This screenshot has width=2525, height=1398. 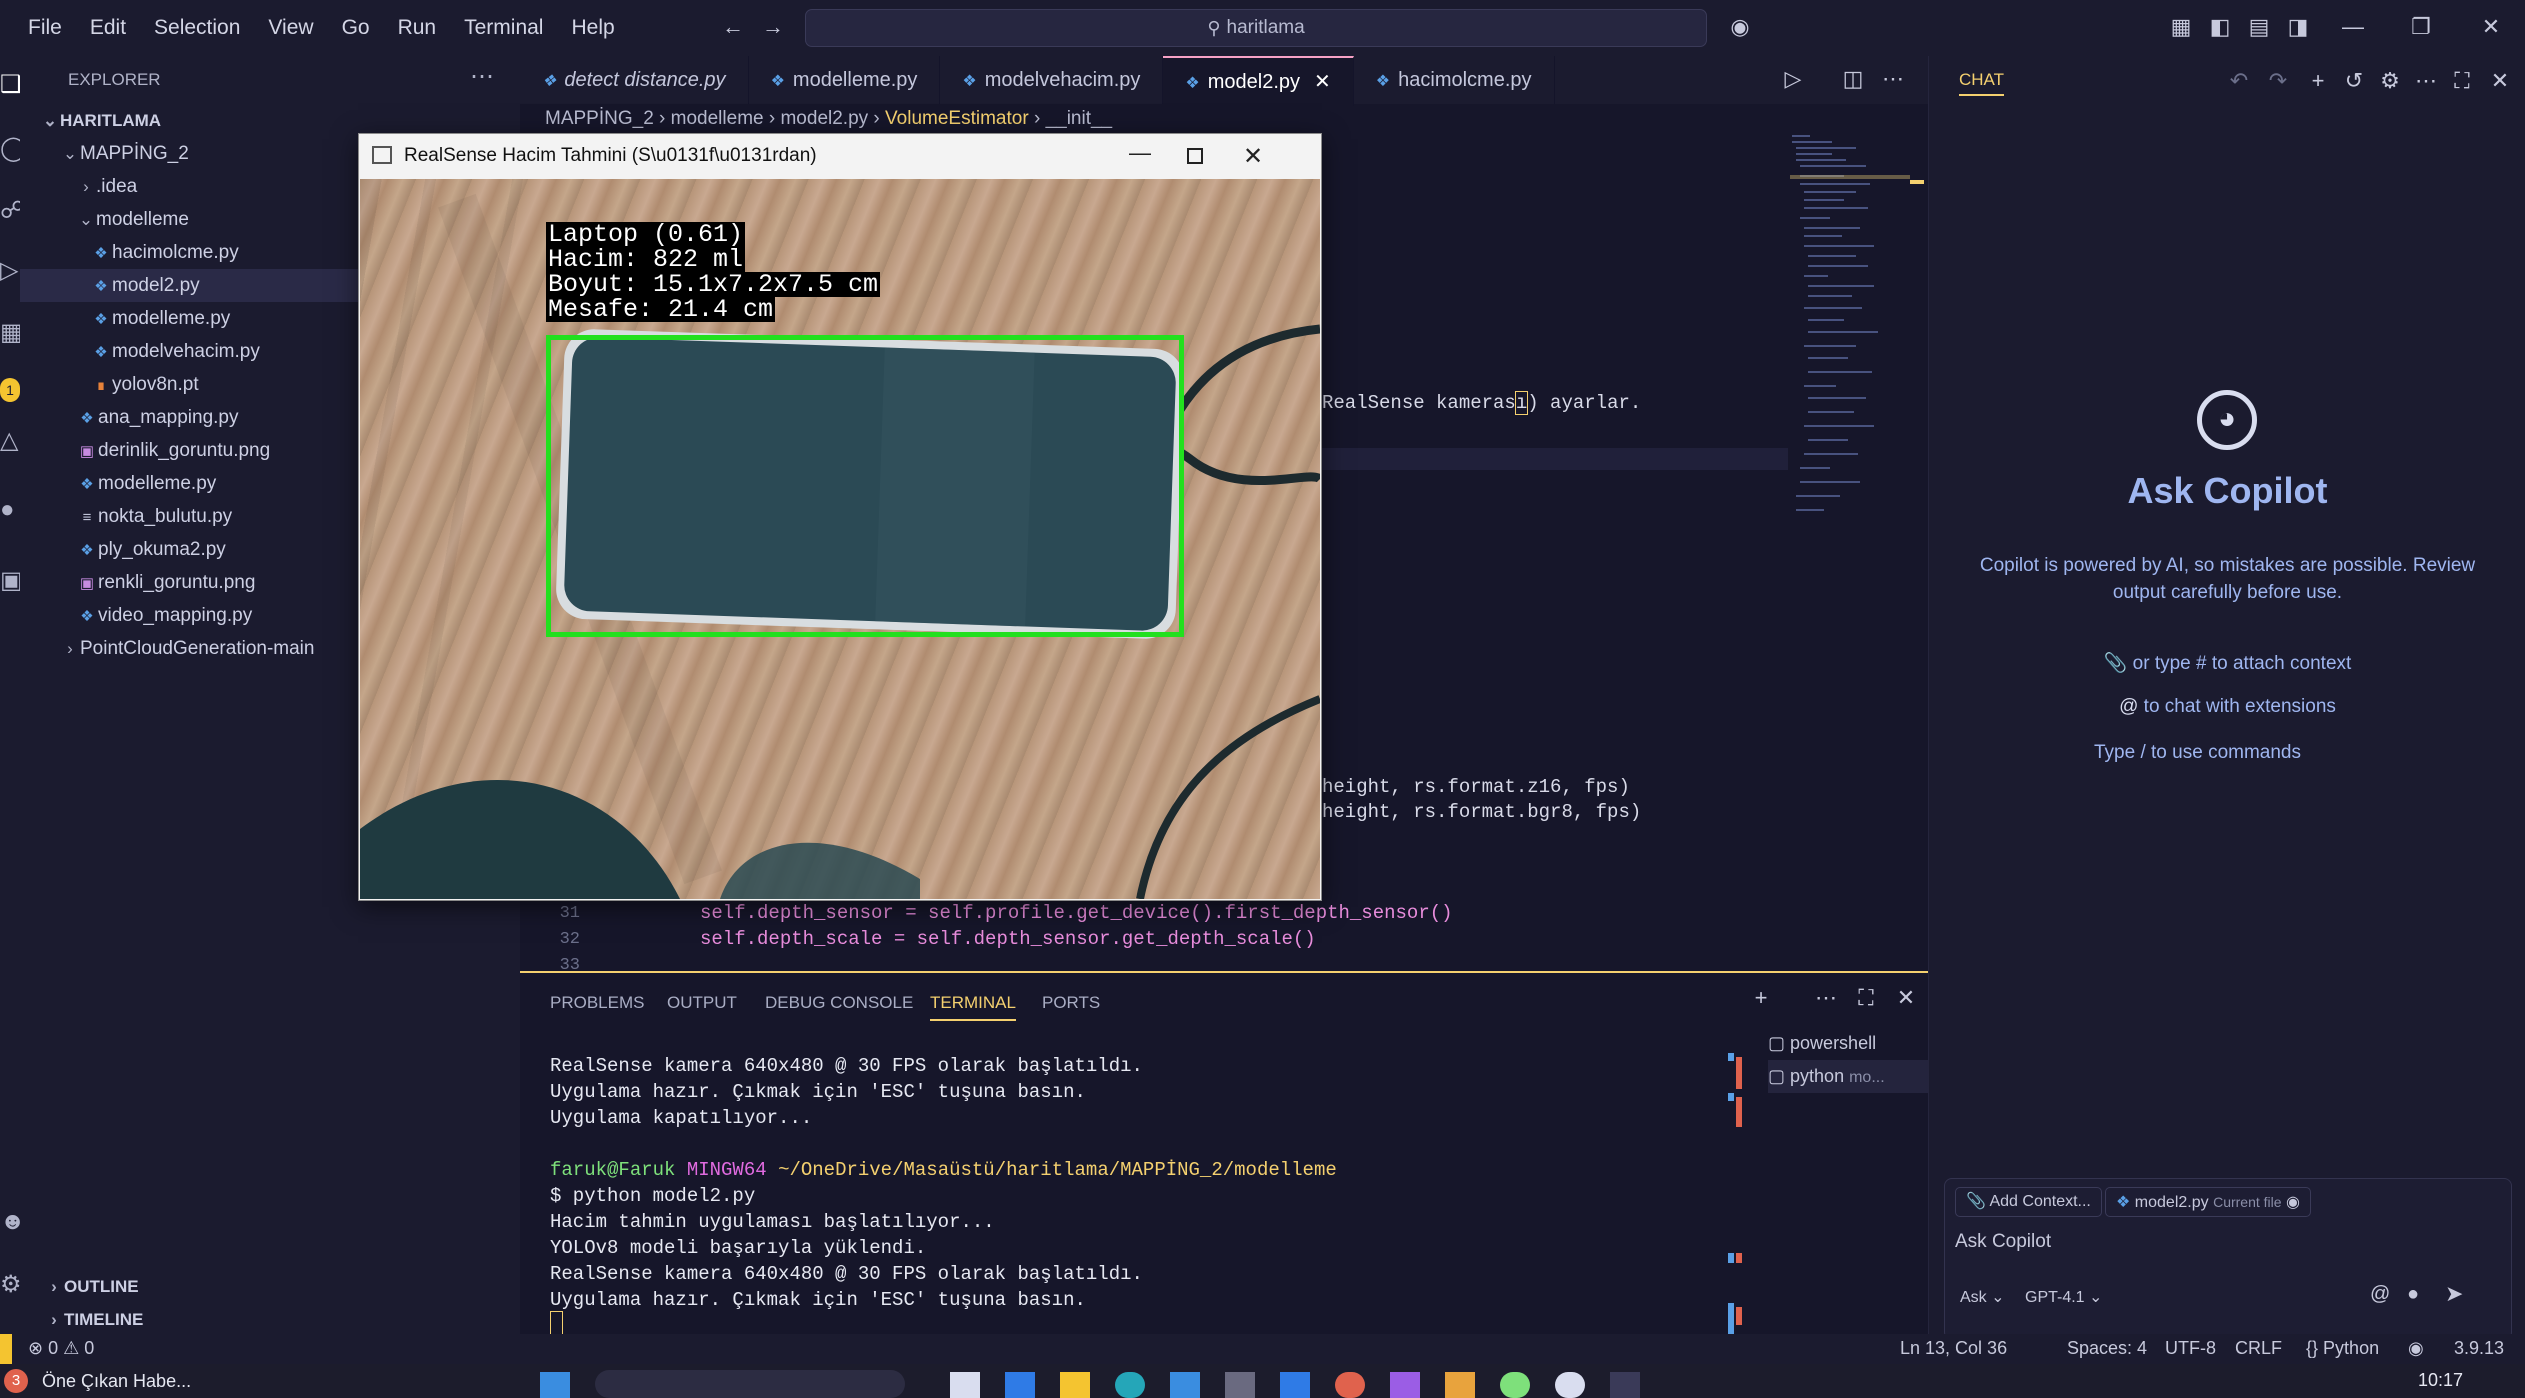 What do you see at coordinates (1454, 80) in the screenshot?
I see `tab-hacimolcme: ❖ hacimolcme.py` at bounding box center [1454, 80].